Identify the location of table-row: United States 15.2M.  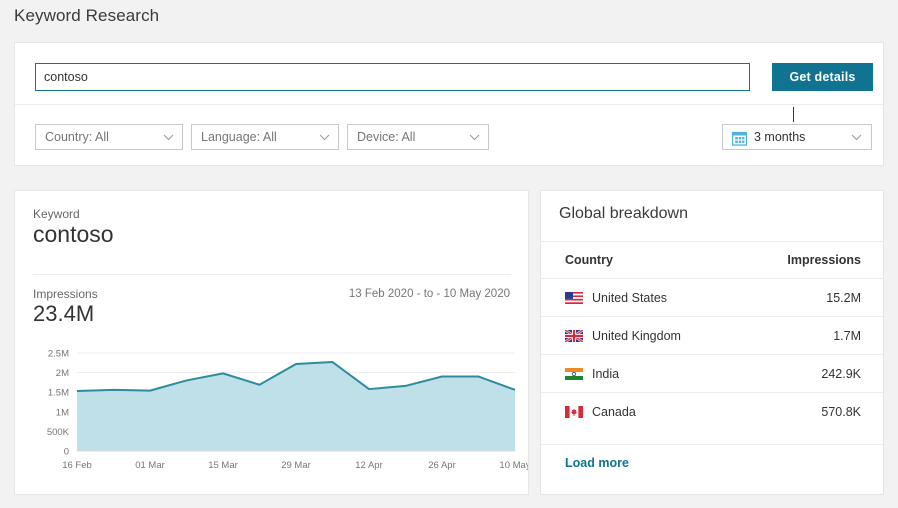
(712, 297).